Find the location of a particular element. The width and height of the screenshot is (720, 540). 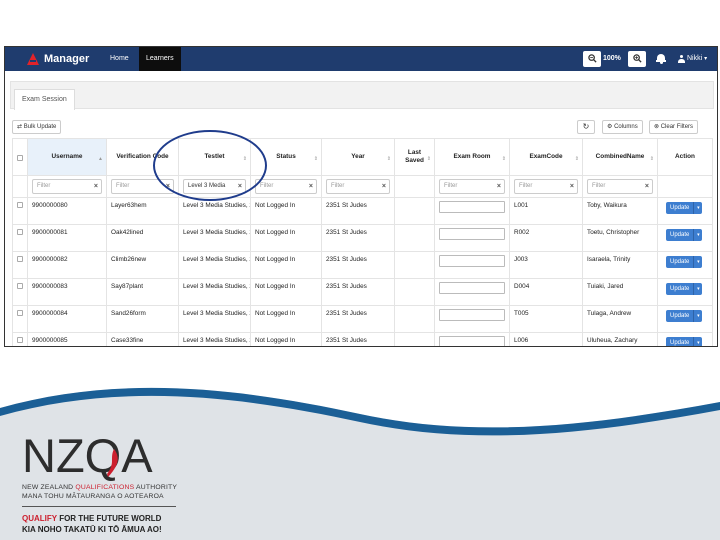

user-menu: Nikki ▾ is located at coordinates (692, 59).